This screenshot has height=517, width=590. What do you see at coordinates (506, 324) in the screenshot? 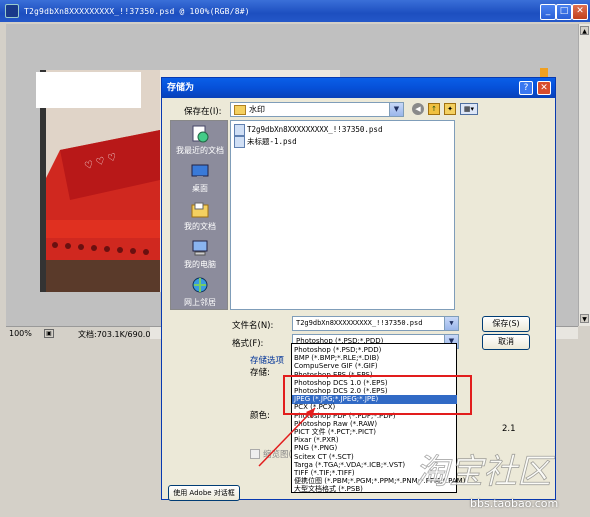
I see `save-button: 保存(S)` at bounding box center [506, 324].